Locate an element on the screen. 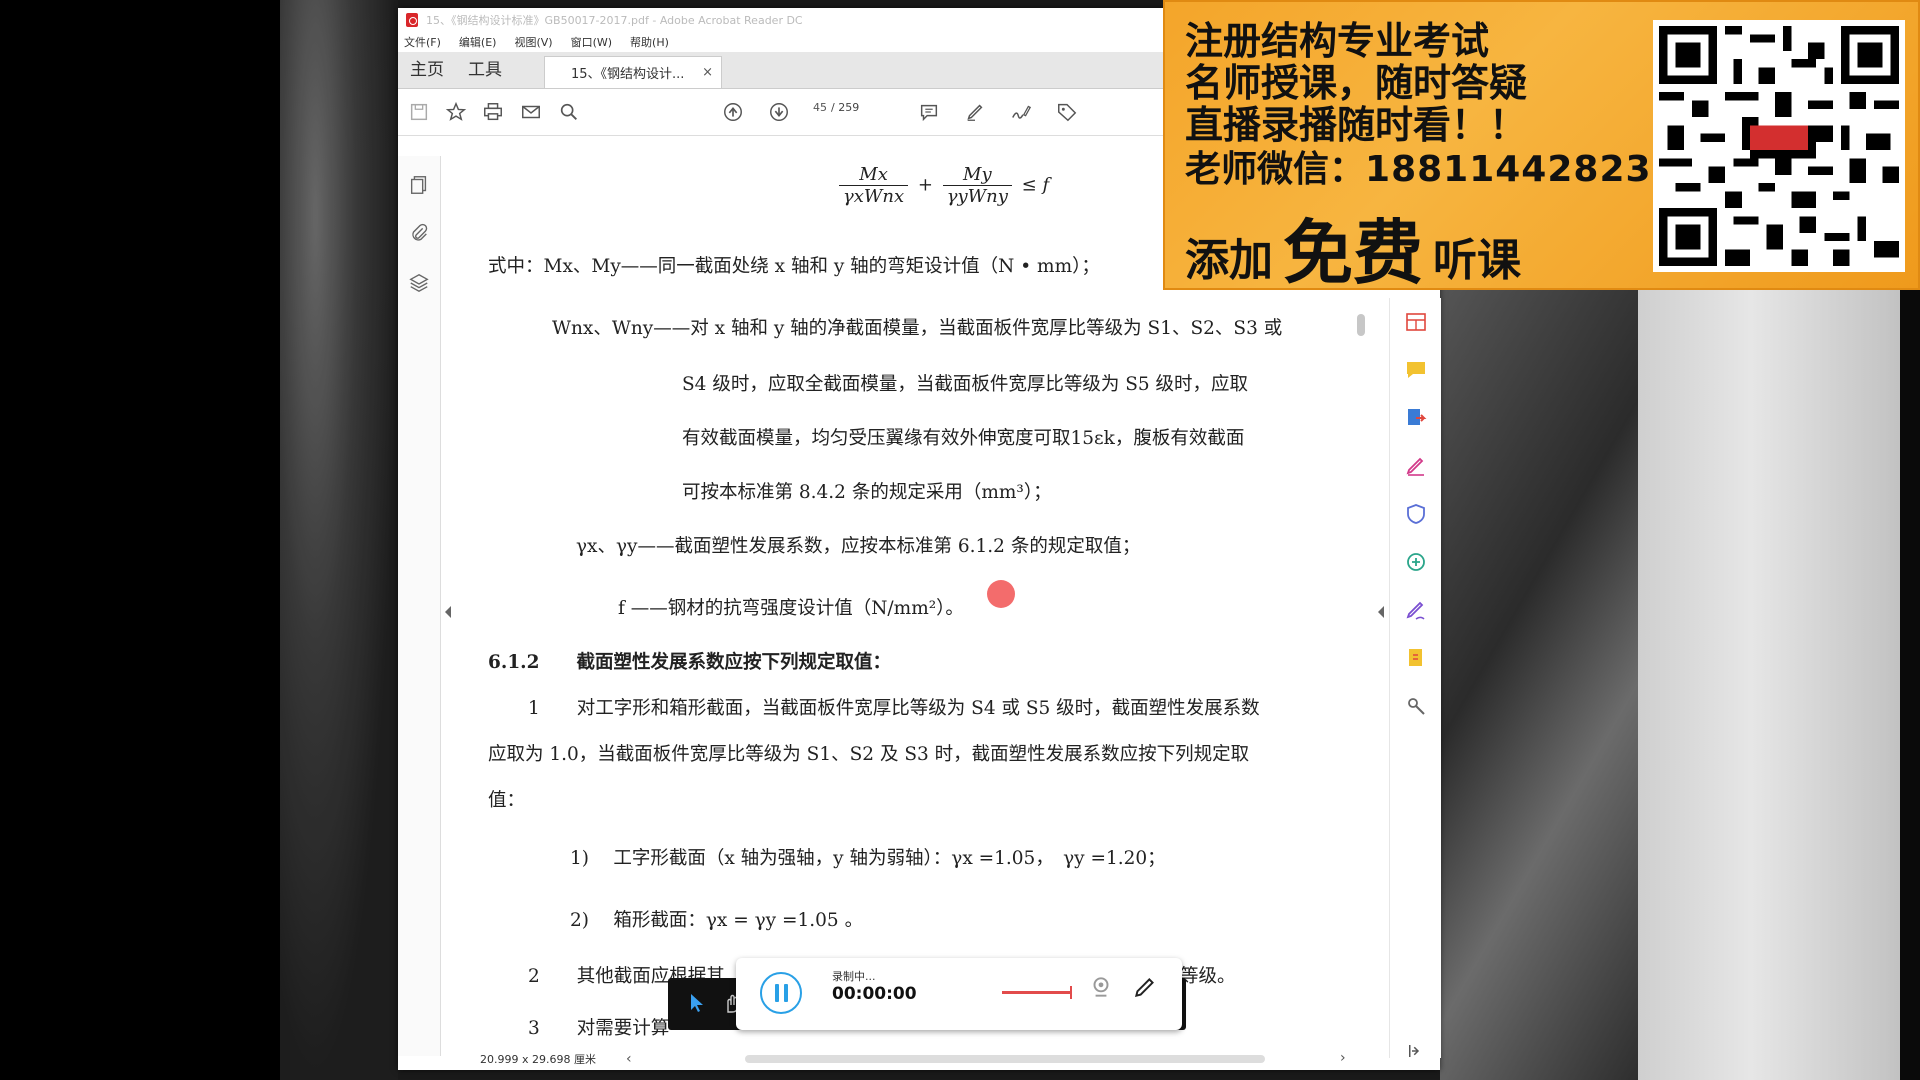  text-line: 可按本标准第 8.4.2 条的规定采用（mm³）； is located at coordinates (867, 492).